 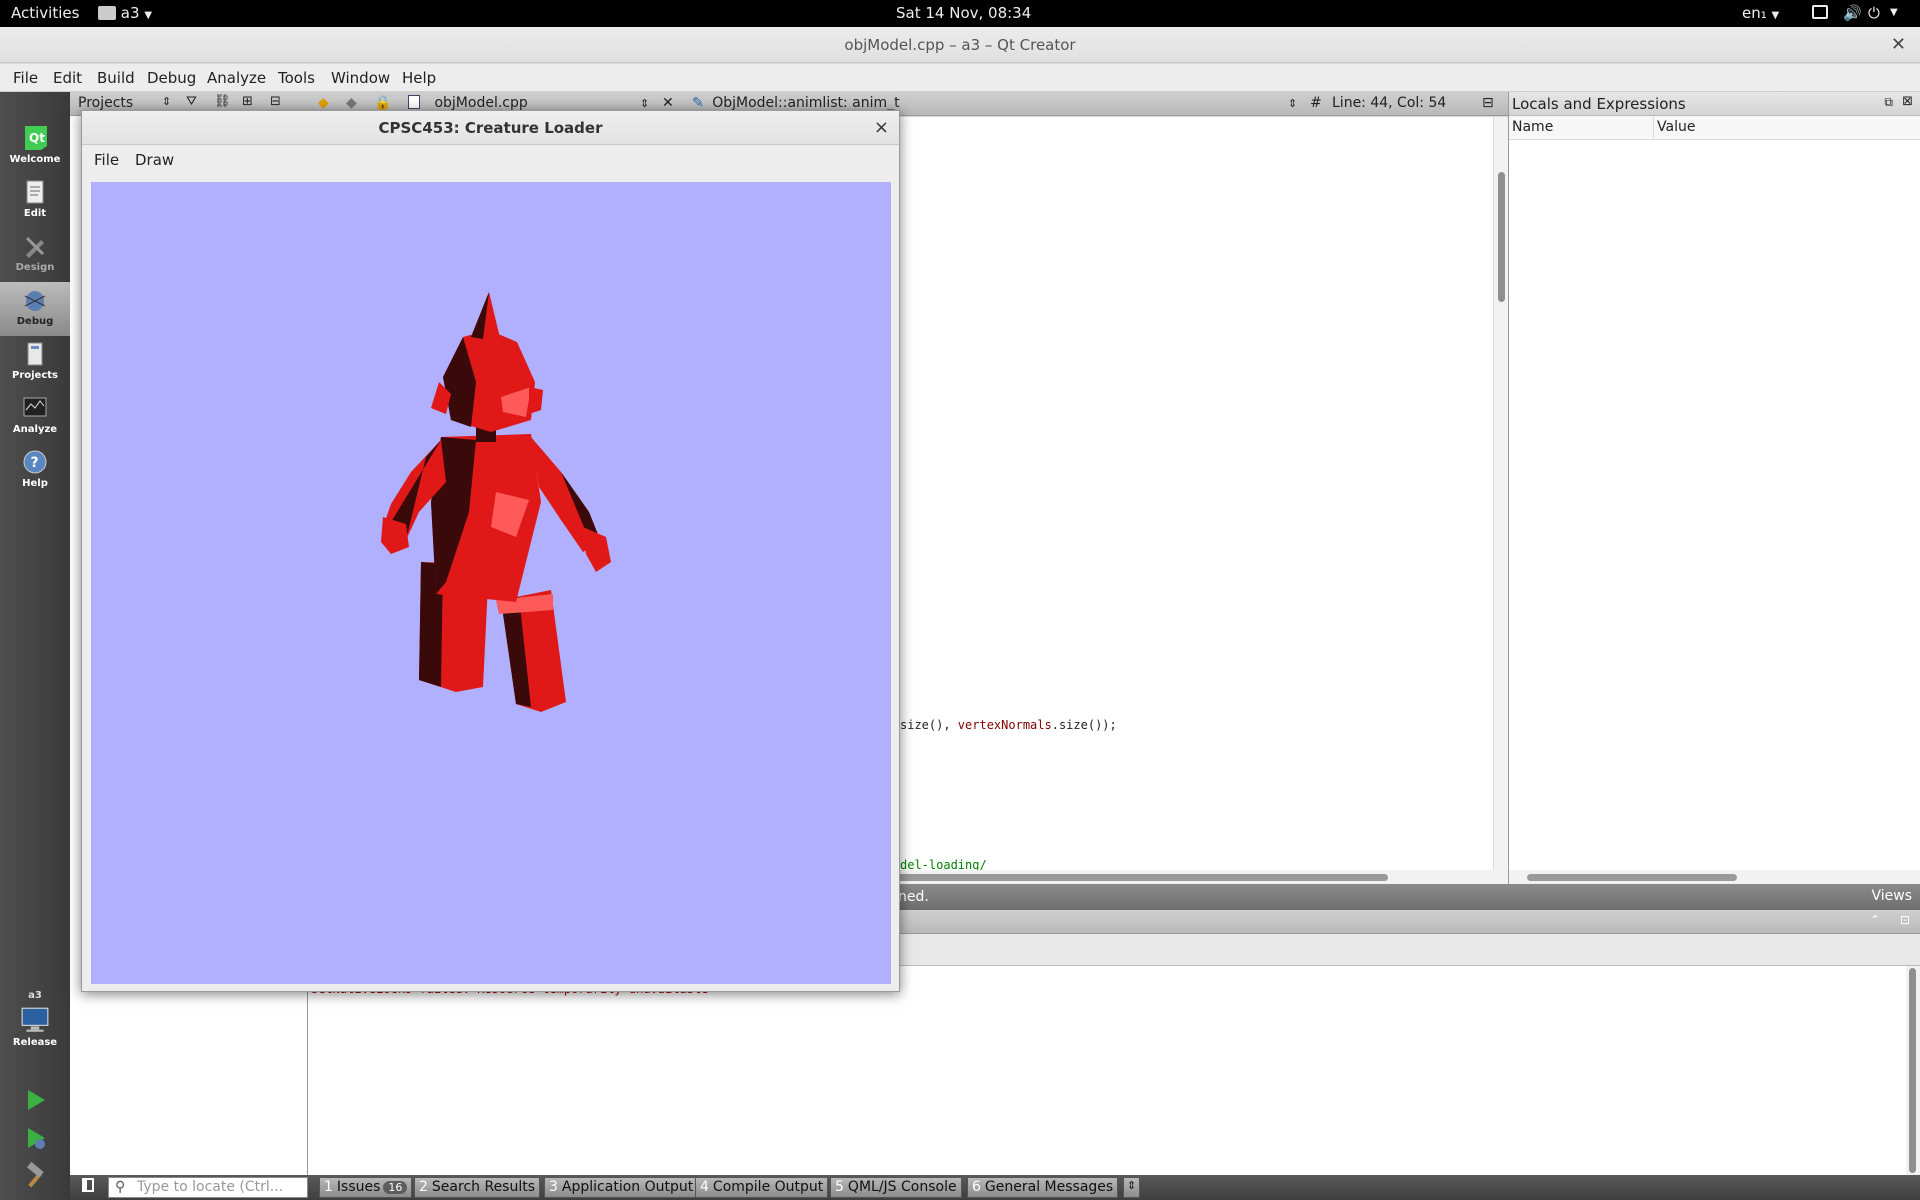 I want to click on hammer-icon, so click(x=35, y=1175).